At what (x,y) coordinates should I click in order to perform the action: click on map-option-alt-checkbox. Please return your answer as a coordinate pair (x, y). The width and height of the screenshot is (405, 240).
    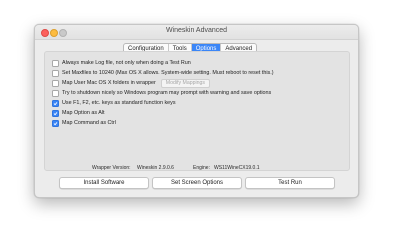
    Looking at the image, I should click on (55, 113).